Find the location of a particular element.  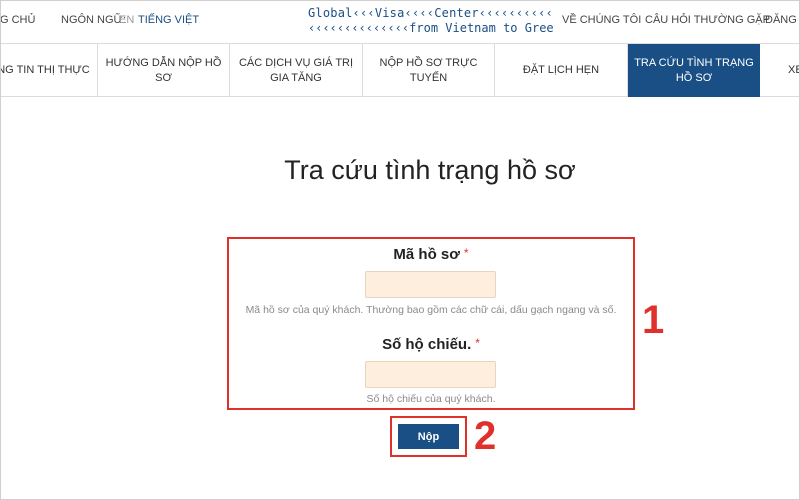

nav-label: ĐẶT LỊCH HẸN is located at coordinates (561, 70).